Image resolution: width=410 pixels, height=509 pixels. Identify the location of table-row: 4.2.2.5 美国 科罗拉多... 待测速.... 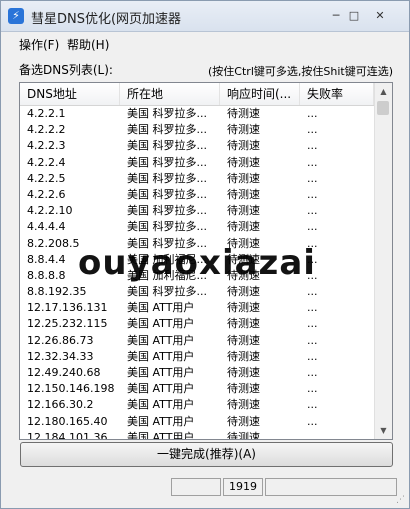
(197, 179).